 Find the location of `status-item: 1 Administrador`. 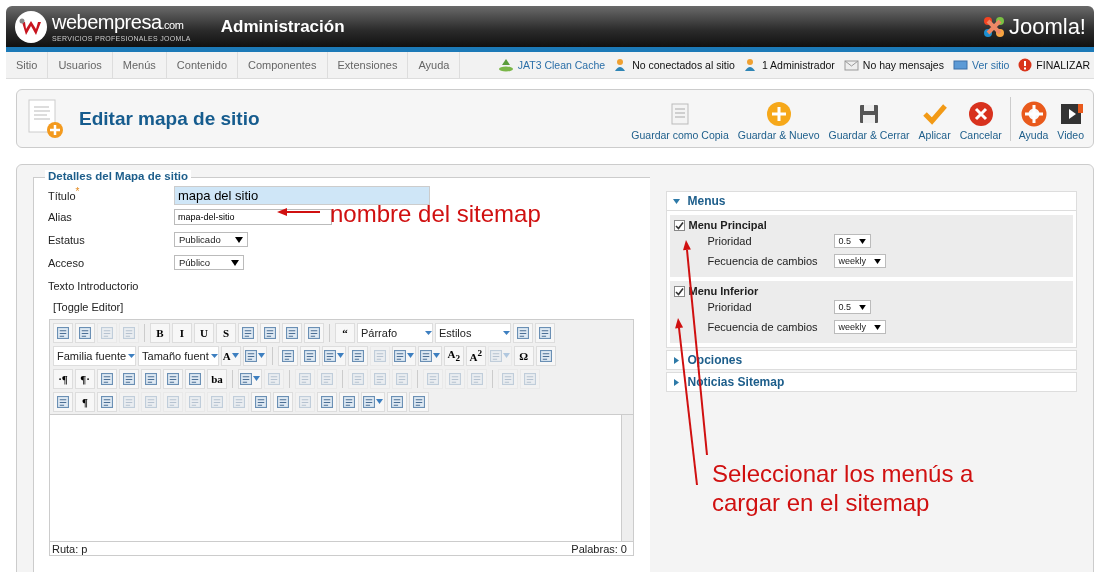

status-item: 1 Administrador is located at coordinates (798, 65).